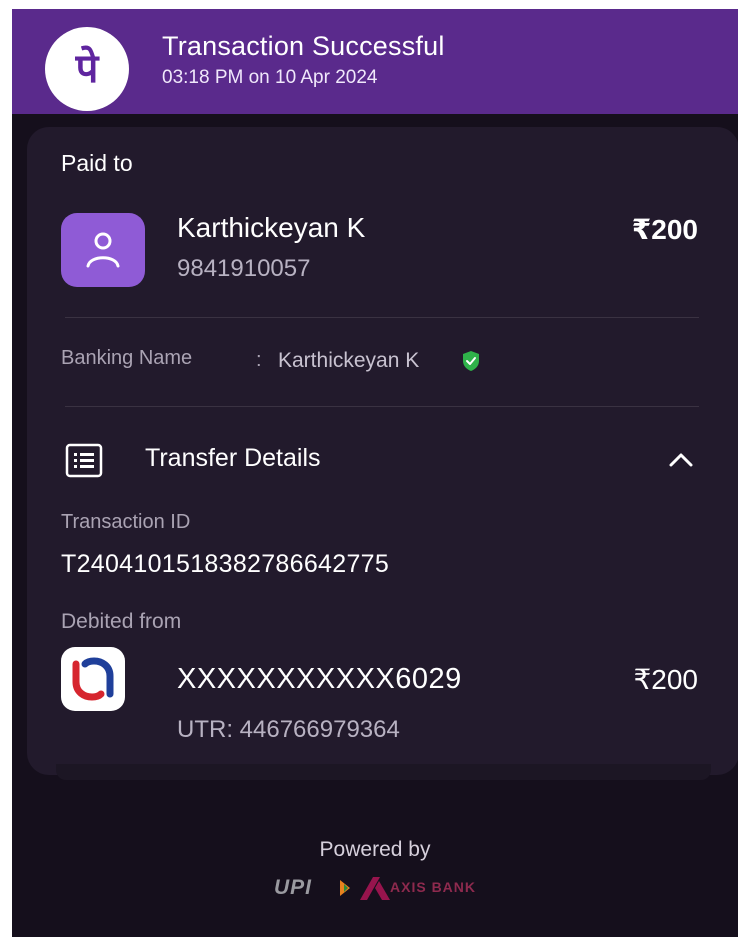 This screenshot has height=945, width=744. I want to click on transaction-id-value: T2404101518382786642775, so click(225, 564).